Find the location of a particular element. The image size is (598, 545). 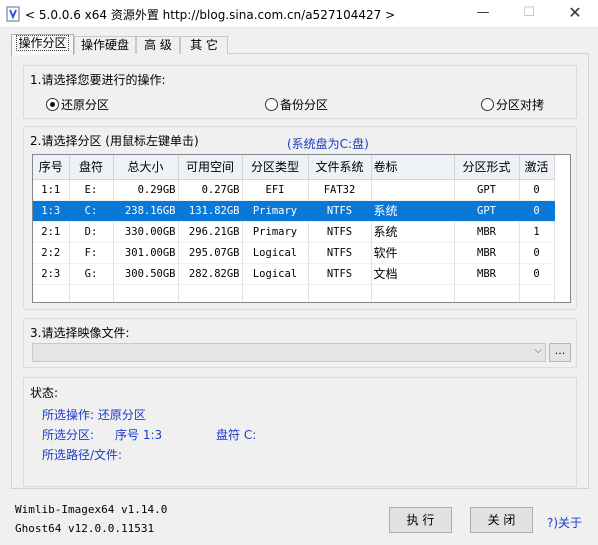

cell-free: 131.82GB is located at coordinates (210, 211).